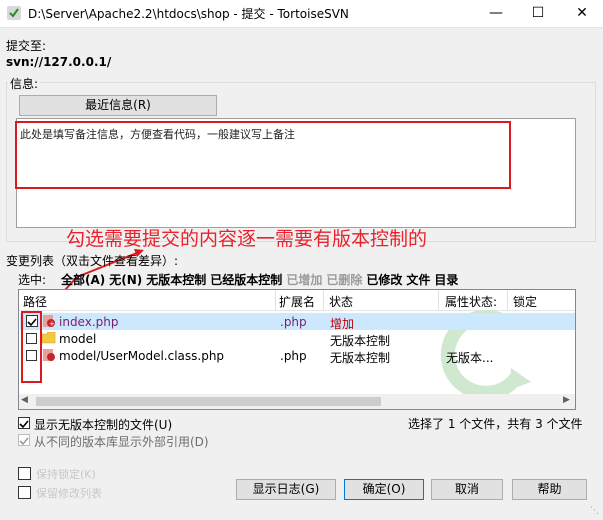  What do you see at coordinates (176, 280) in the screenshot?
I see `filter-unversioned: 无版本控制` at bounding box center [176, 280].